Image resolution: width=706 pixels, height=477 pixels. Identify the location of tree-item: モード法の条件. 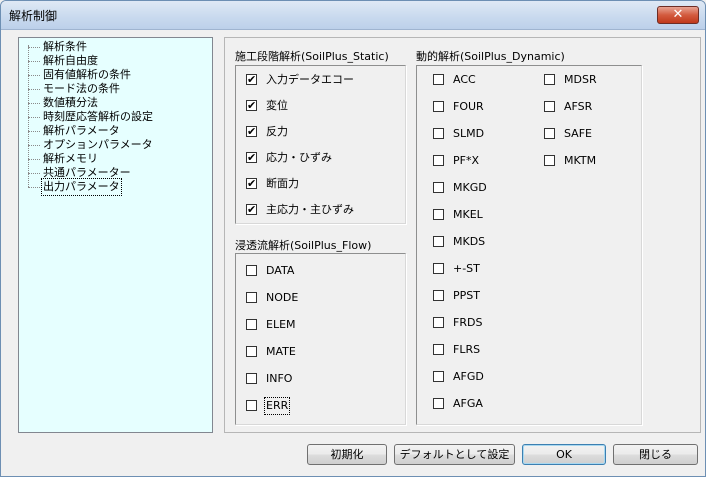
(81, 89).